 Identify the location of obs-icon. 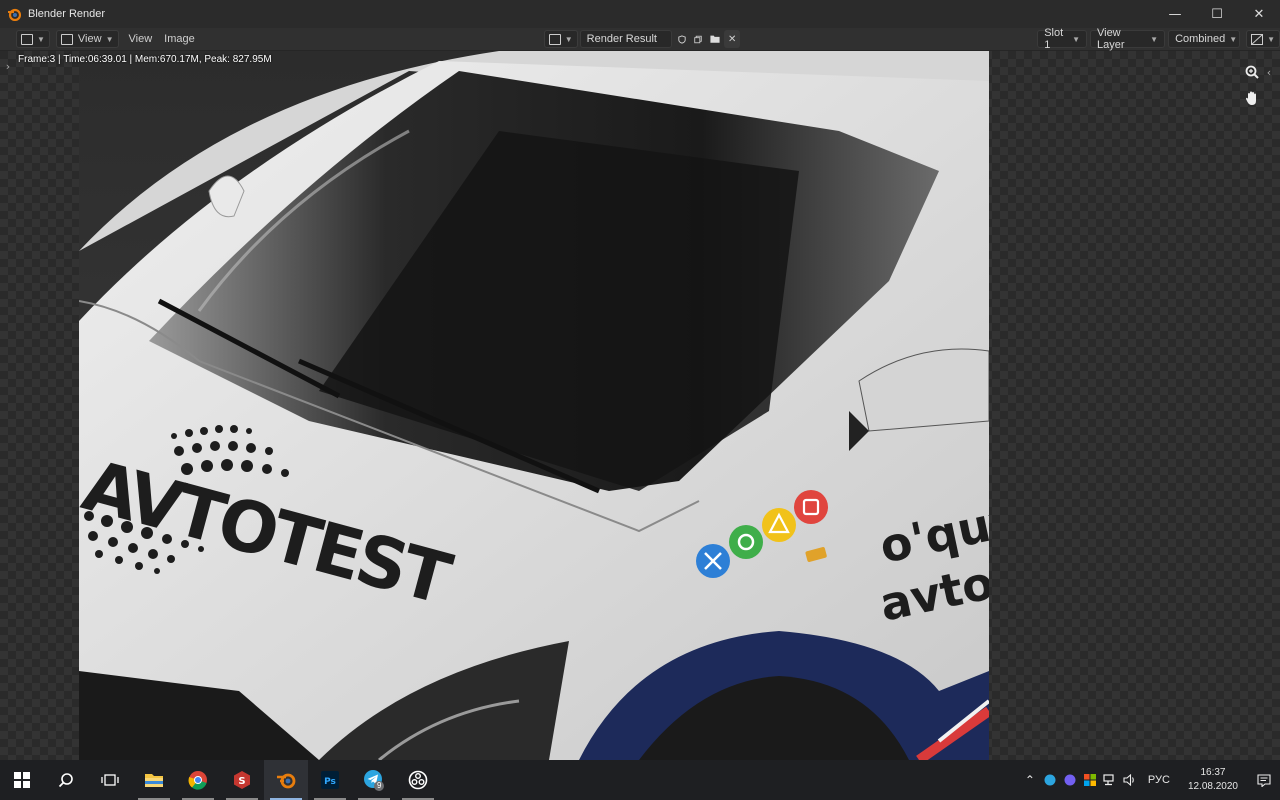
(418, 780).